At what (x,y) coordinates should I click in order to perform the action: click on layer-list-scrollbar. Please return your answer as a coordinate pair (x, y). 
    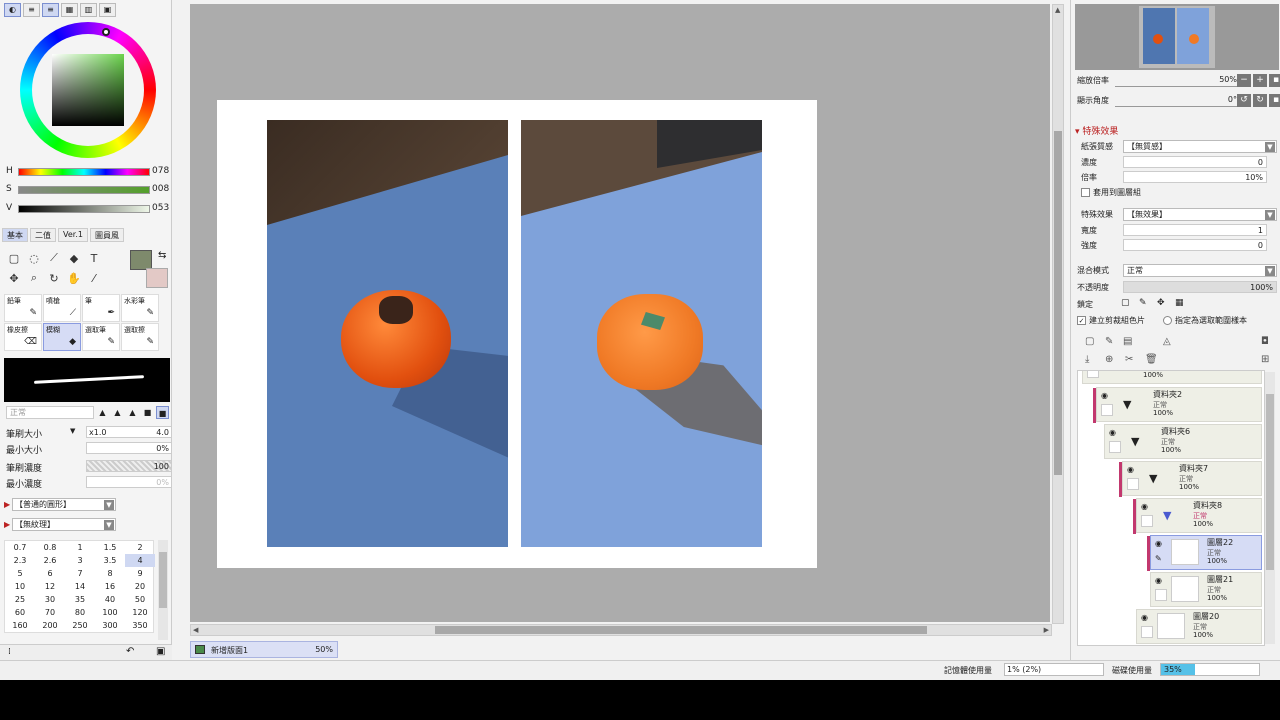
    Looking at the image, I should click on (1270, 508).